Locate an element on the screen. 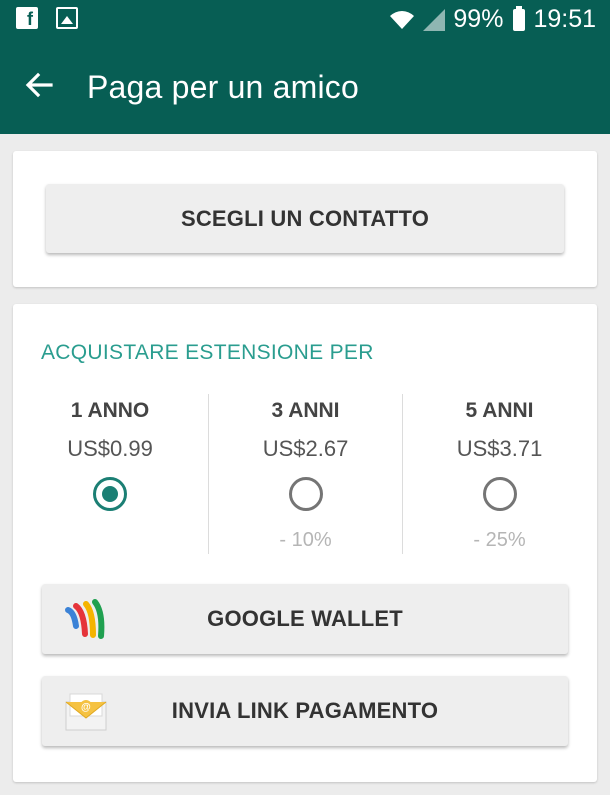 The width and height of the screenshot is (610, 795). choose-contact-button: SCEGLI UN CONTATTO is located at coordinates (305, 218).